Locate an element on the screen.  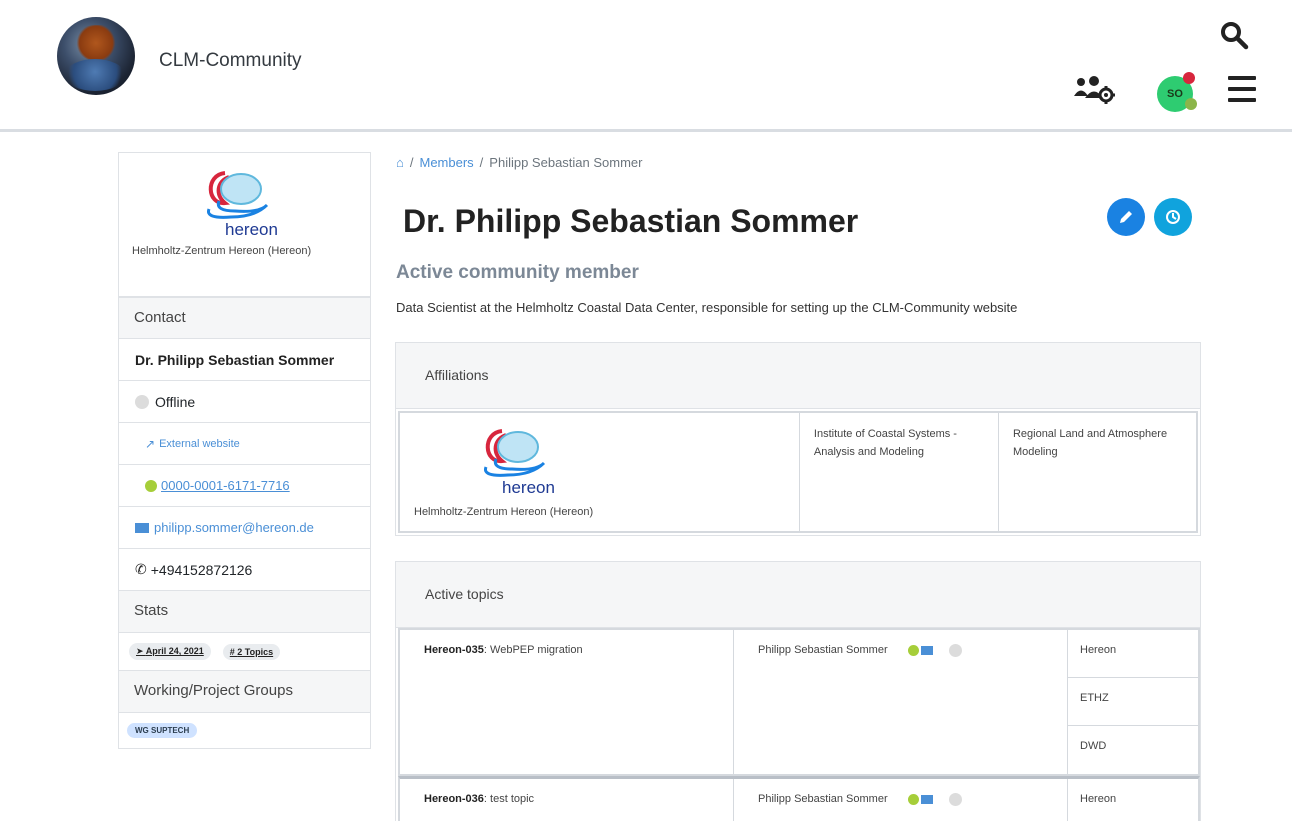
topic-orgs-cell: Hereon ETHZ DWD is located at coordinates (1133, 702).